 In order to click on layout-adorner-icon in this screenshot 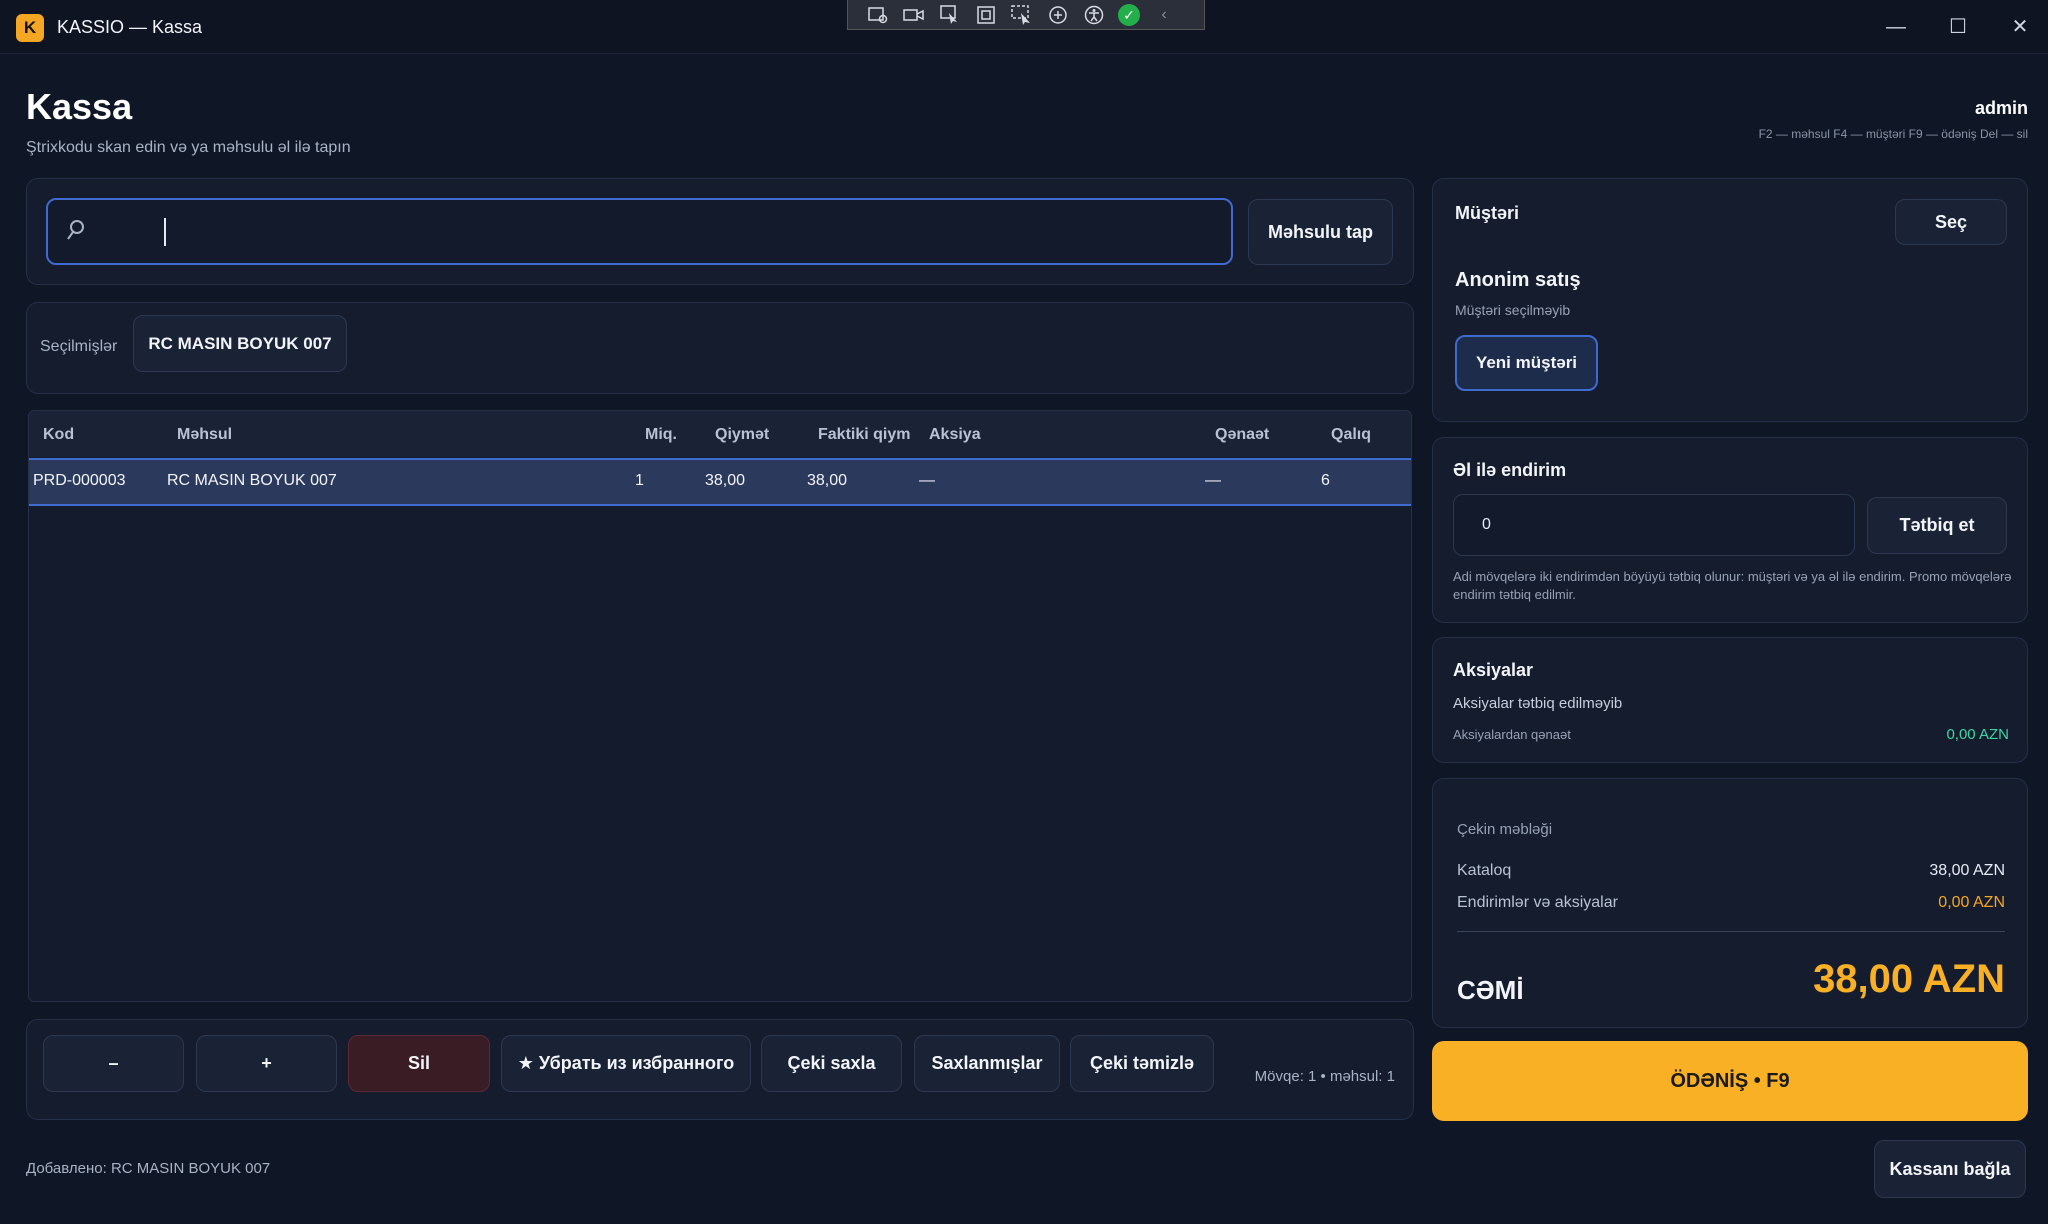, I will do `click(986, 15)`.